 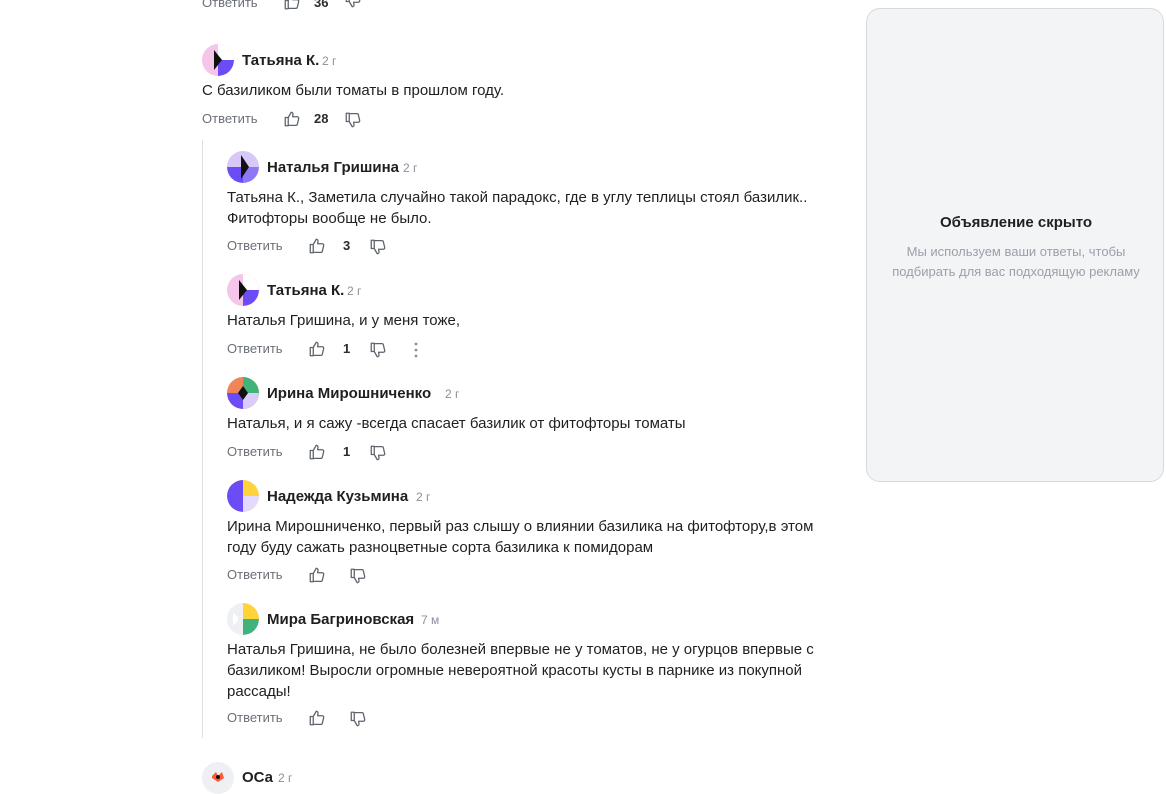 I want to click on more-vertical-icon, so click(x=416, y=350).